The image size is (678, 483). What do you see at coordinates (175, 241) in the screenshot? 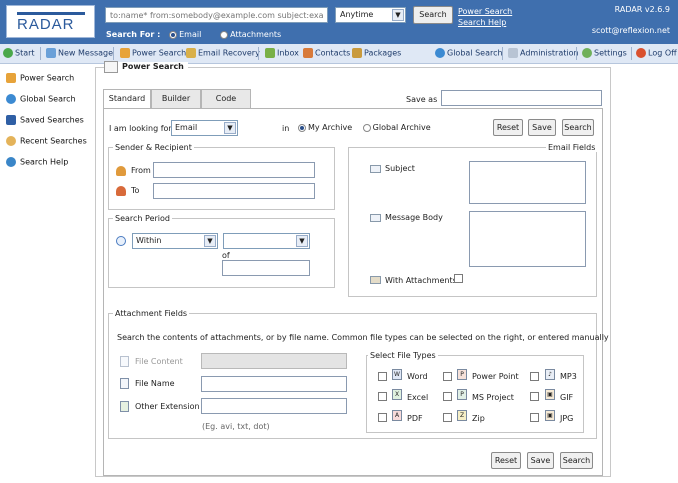
I see `period-mode-select: Within ▼` at bounding box center [175, 241].